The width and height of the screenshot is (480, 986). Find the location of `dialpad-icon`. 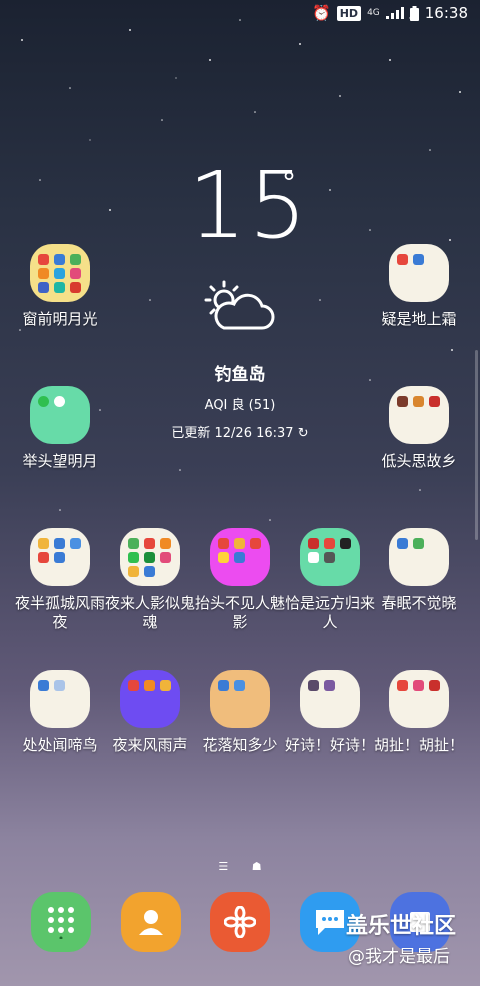

dialpad-icon is located at coordinates (61, 923).